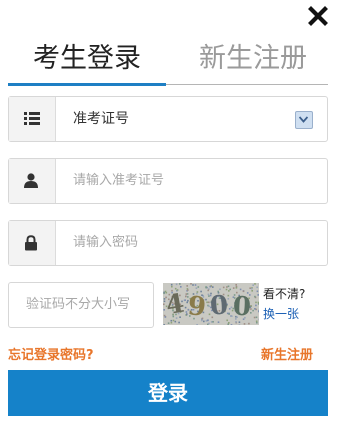  I want to click on chevron-down-icon, so click(304, 120).